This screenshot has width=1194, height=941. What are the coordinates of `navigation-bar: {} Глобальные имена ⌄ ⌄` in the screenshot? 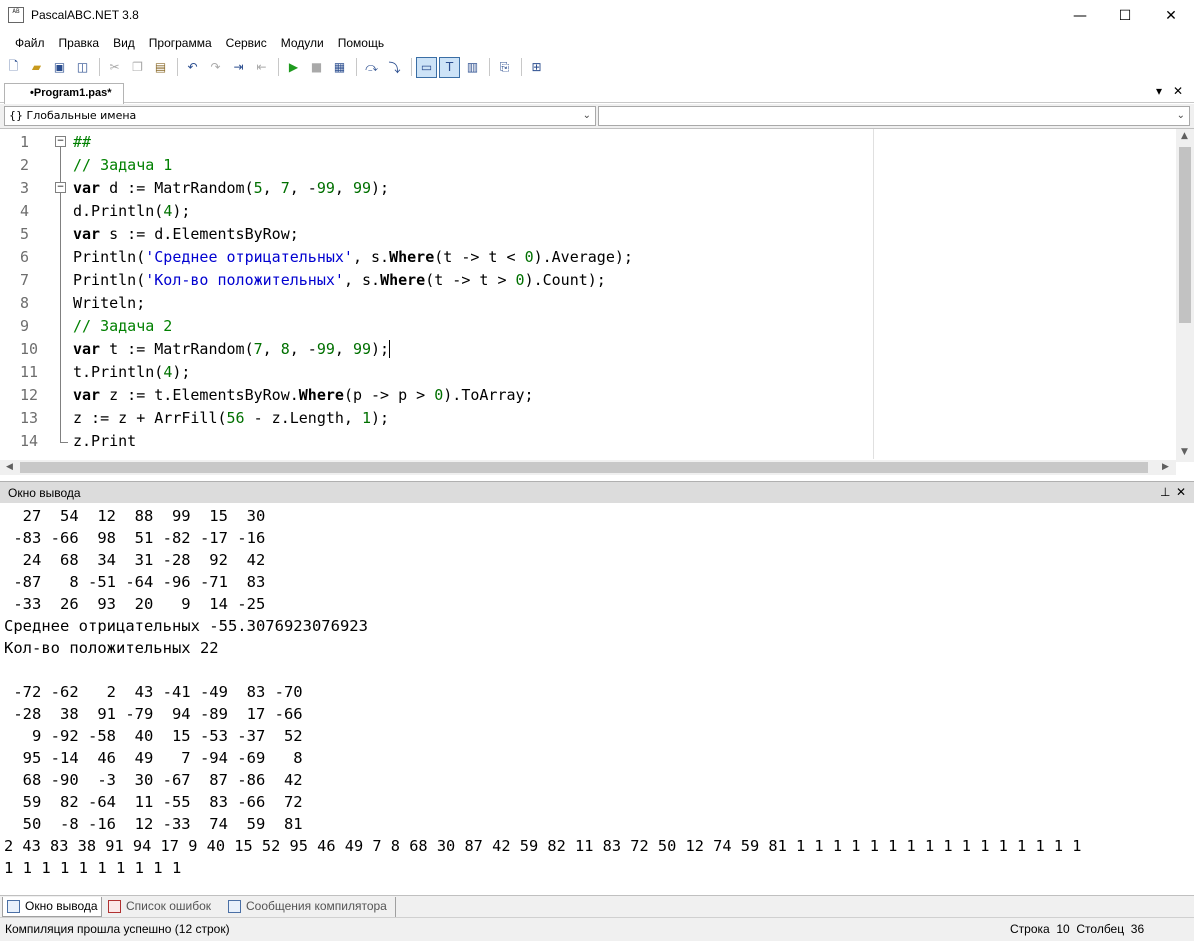 It's located at (597, 116).